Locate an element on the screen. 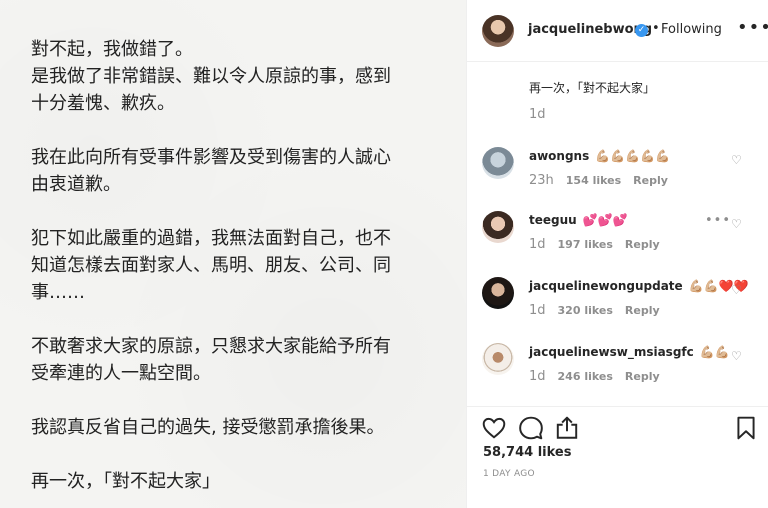 The height and width of the screenshot is (508, 768). comment-likes: 320 likes is located at coordinates (585, 310).